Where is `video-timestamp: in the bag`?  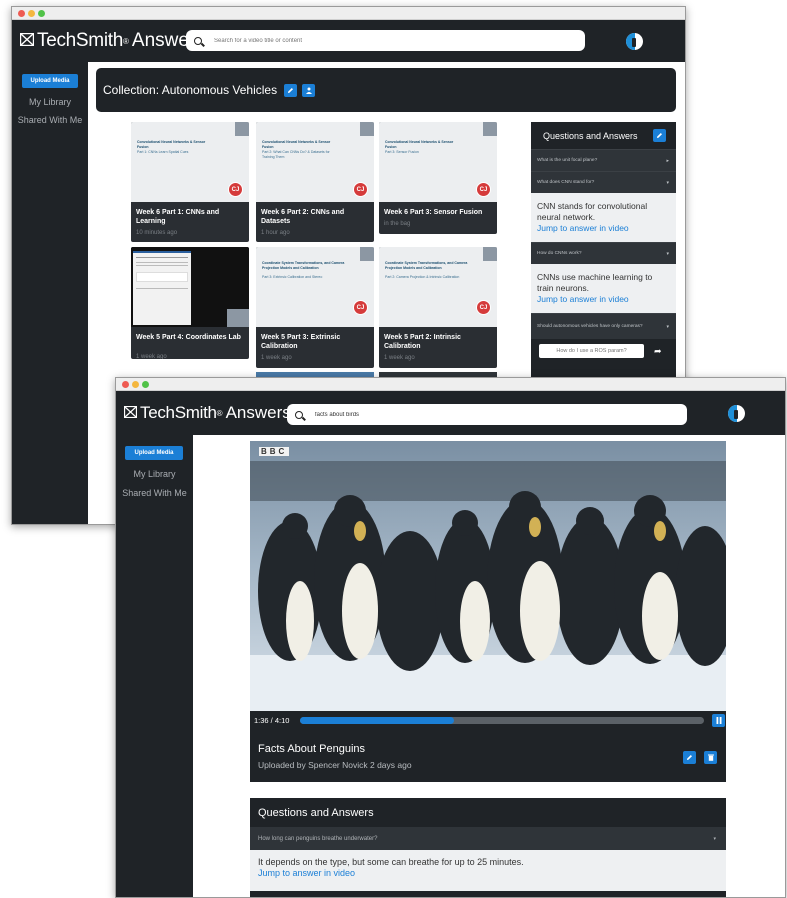 video-timestamp: in the bag is located at coordinates (397, 224).